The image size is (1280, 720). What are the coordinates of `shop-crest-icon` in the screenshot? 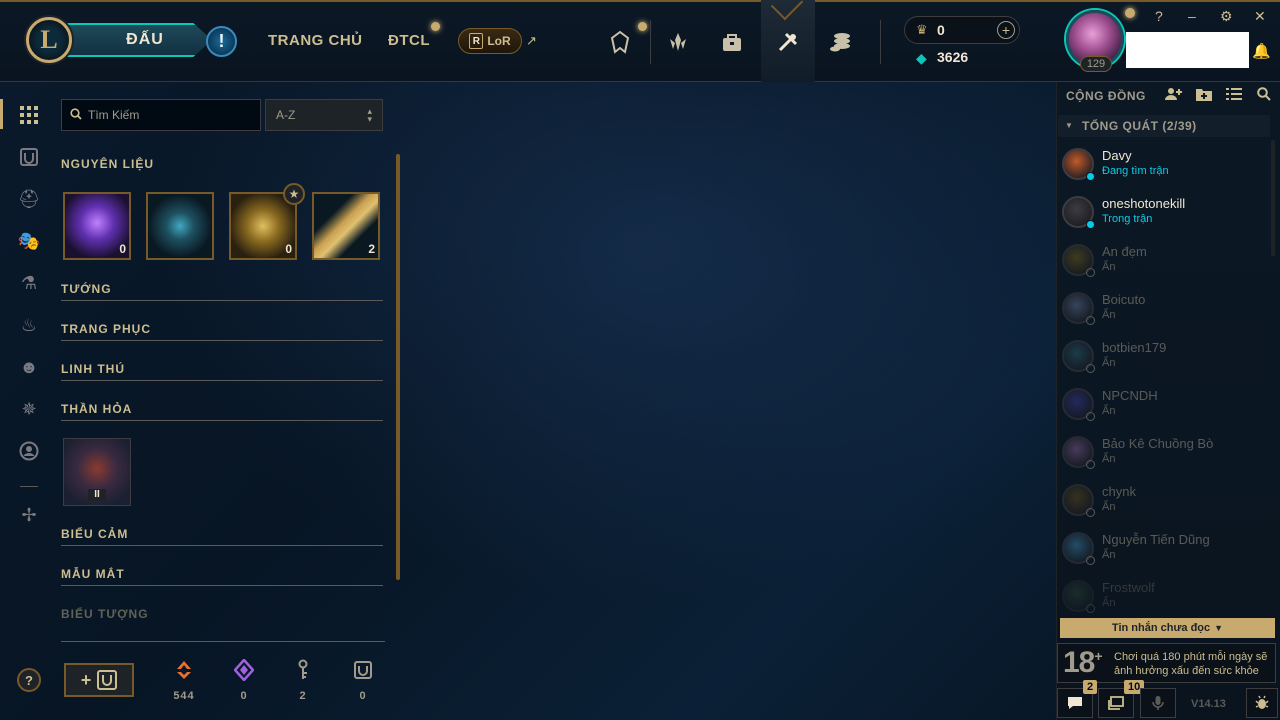 It's located at (620, 42).